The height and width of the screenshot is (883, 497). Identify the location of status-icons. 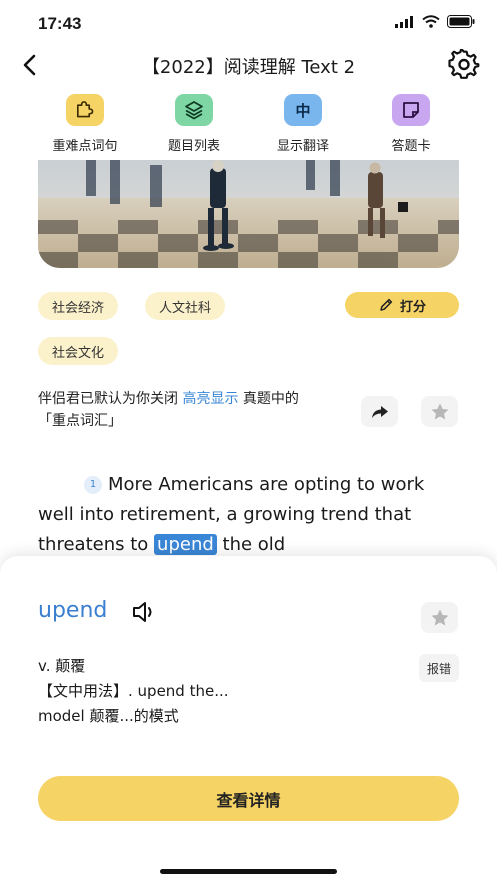
(435, 21).